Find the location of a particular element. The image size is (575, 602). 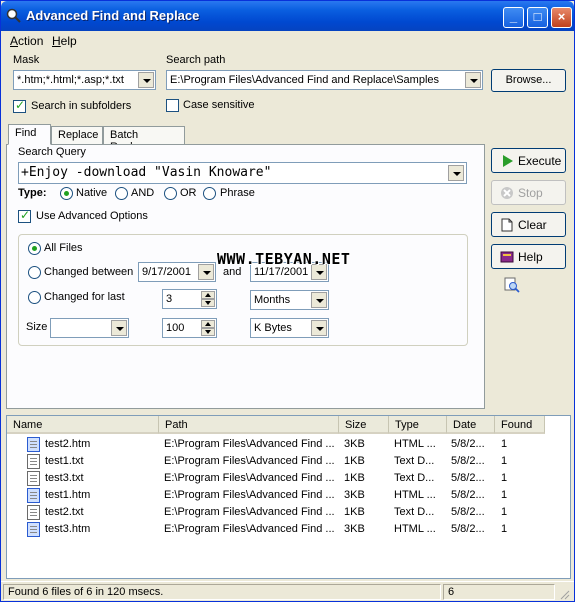

search-subfolders-label: Search in subfolders is located at coordinates (81, 106).